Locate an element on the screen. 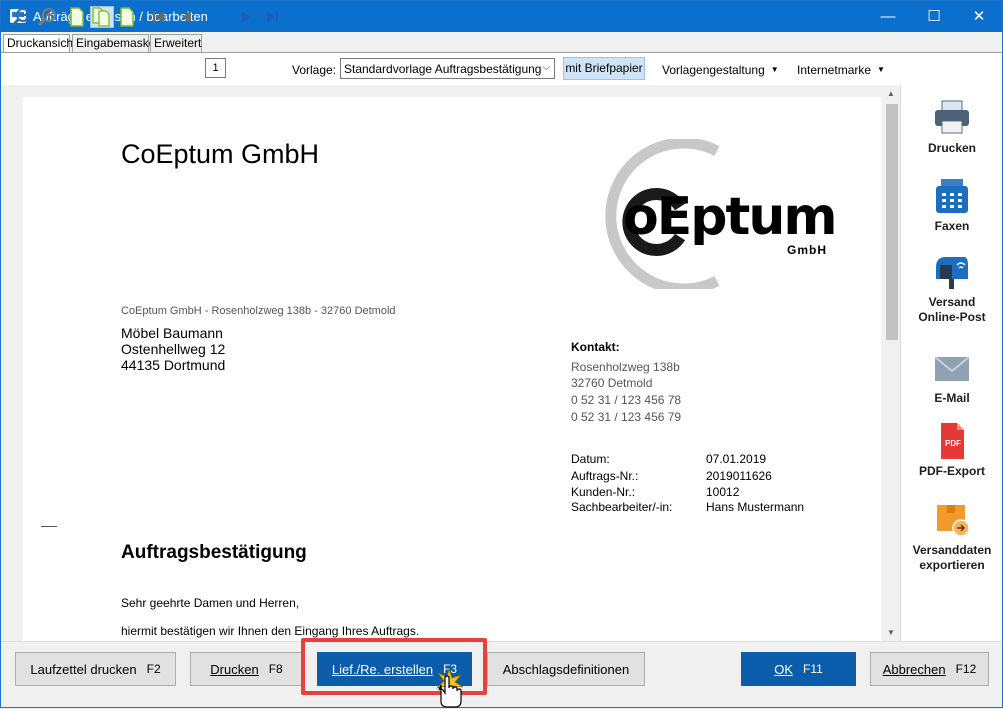 This screenshot has height=709, width=1003. last-page-icon is located at coordinates (272, 17).